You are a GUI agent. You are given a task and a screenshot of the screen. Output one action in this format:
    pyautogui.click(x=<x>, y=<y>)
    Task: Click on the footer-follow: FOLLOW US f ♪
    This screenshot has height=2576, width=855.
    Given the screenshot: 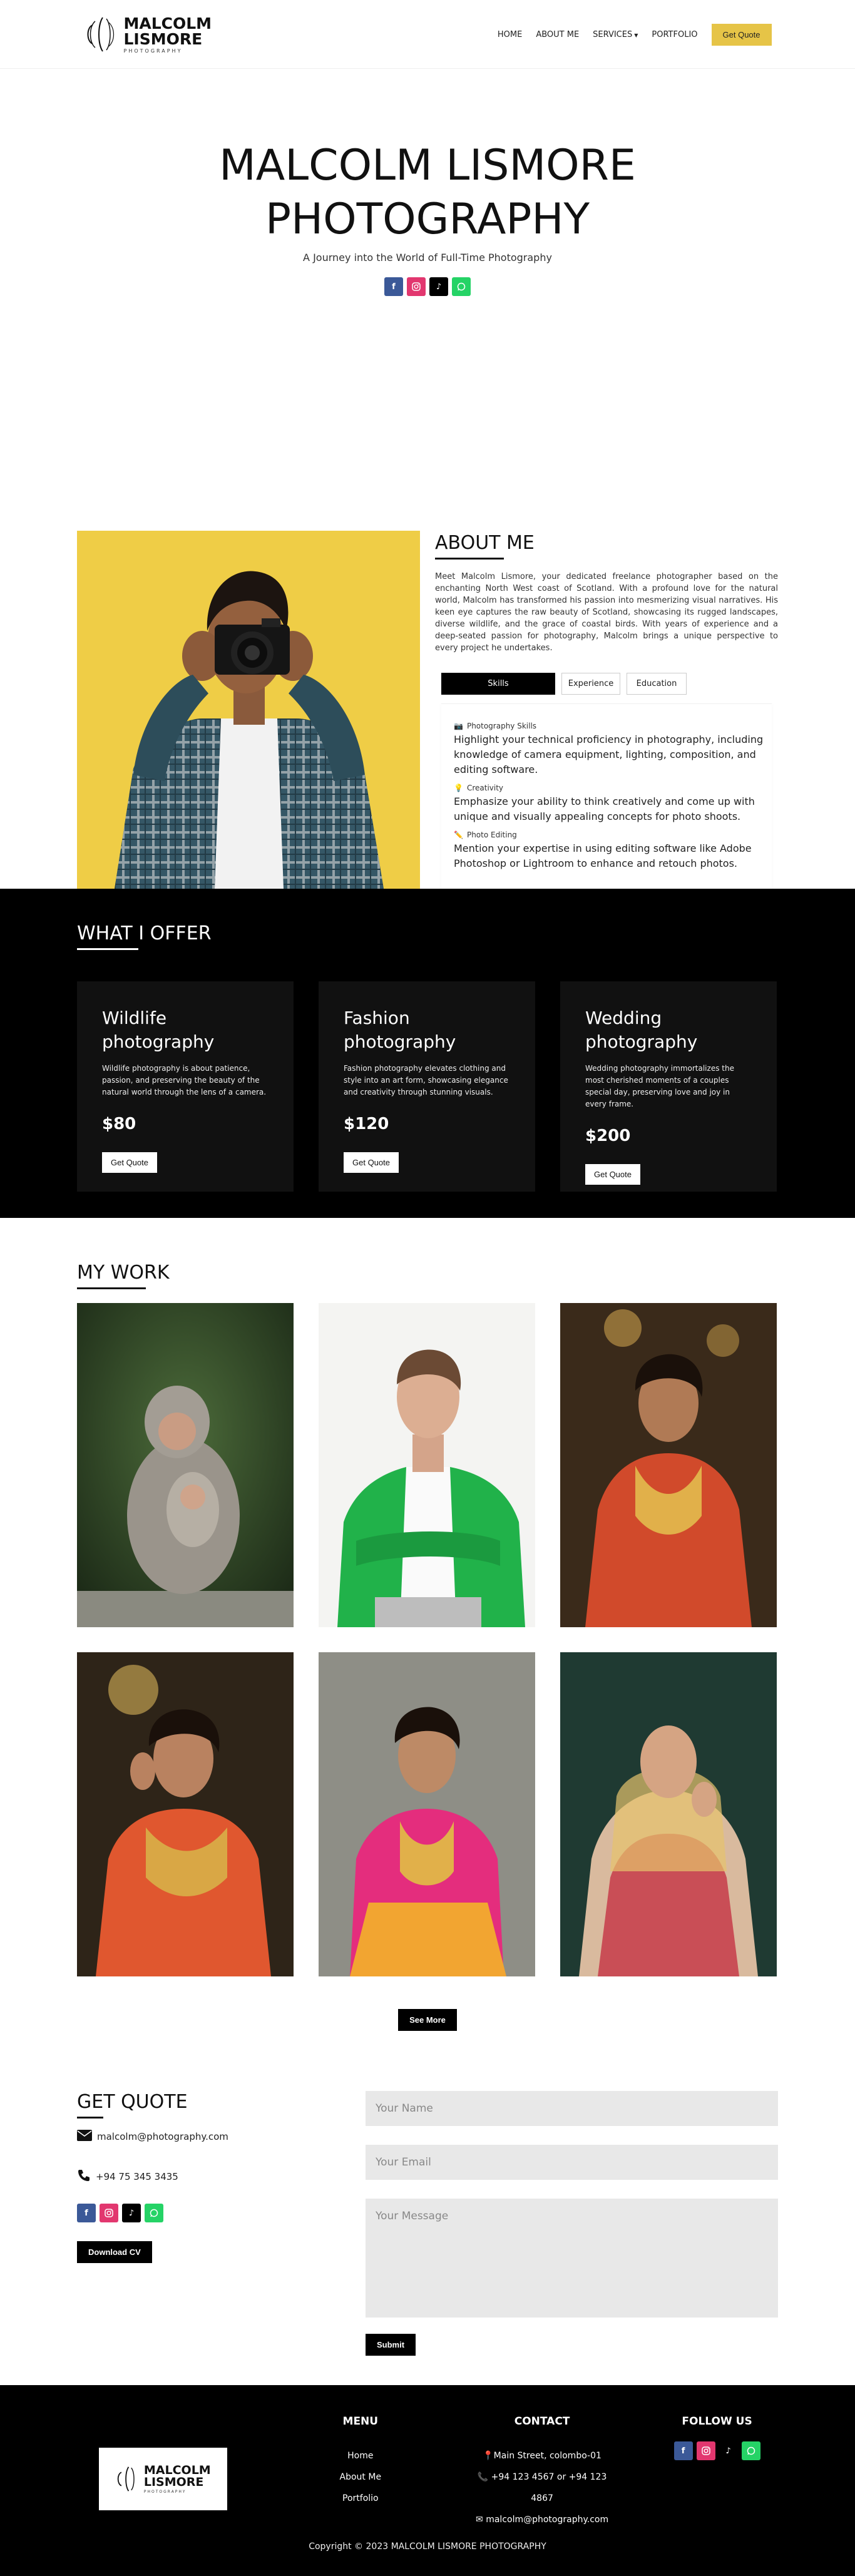 What is the action you would take?
    pyautogui.click(x=717, y=2478)
    